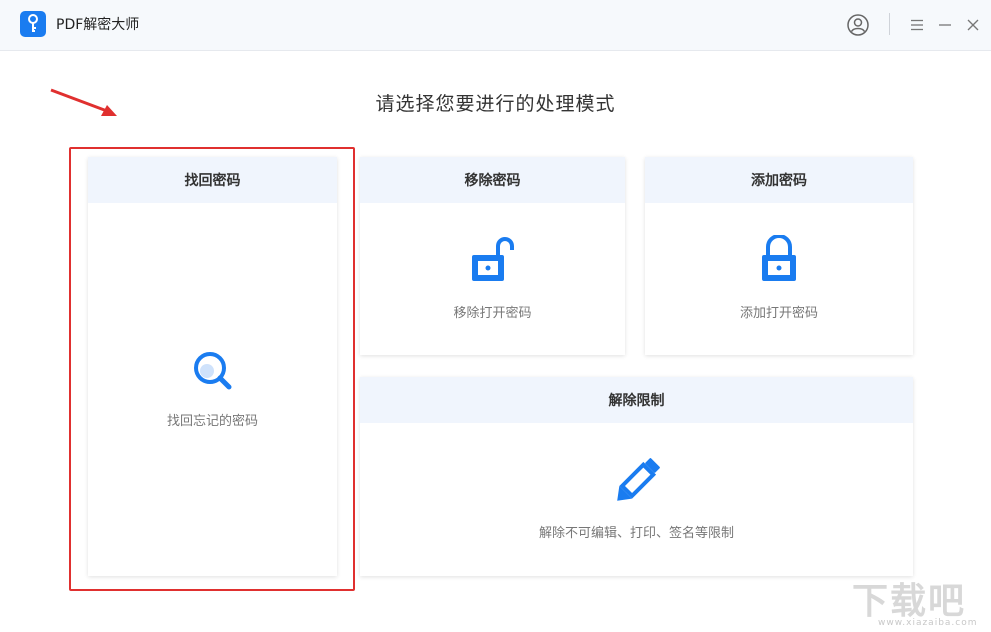 The height and width of the screenshot is (632, 991). I want to click on remove-password-card: 移除密码 移除打开密码, so click(492, 256).